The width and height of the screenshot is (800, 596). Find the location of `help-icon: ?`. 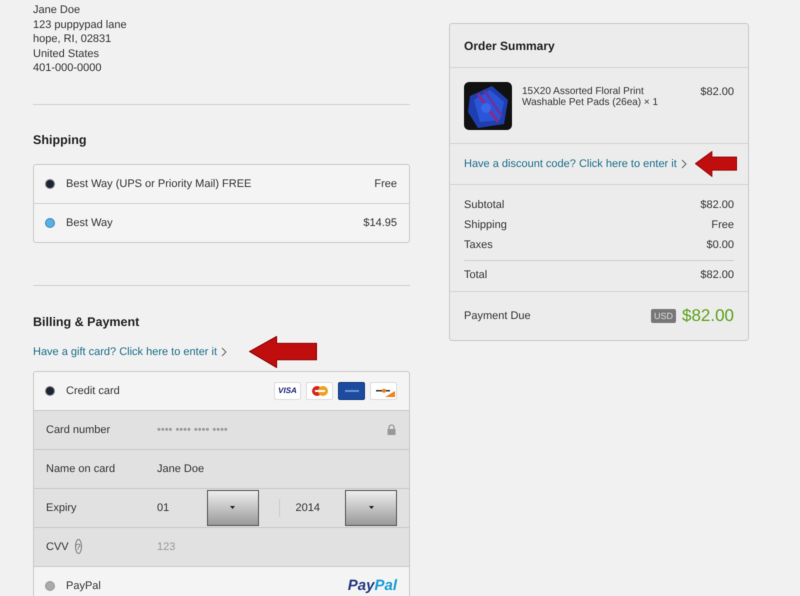

help-icon: ? is located at coordinates (78, 546).